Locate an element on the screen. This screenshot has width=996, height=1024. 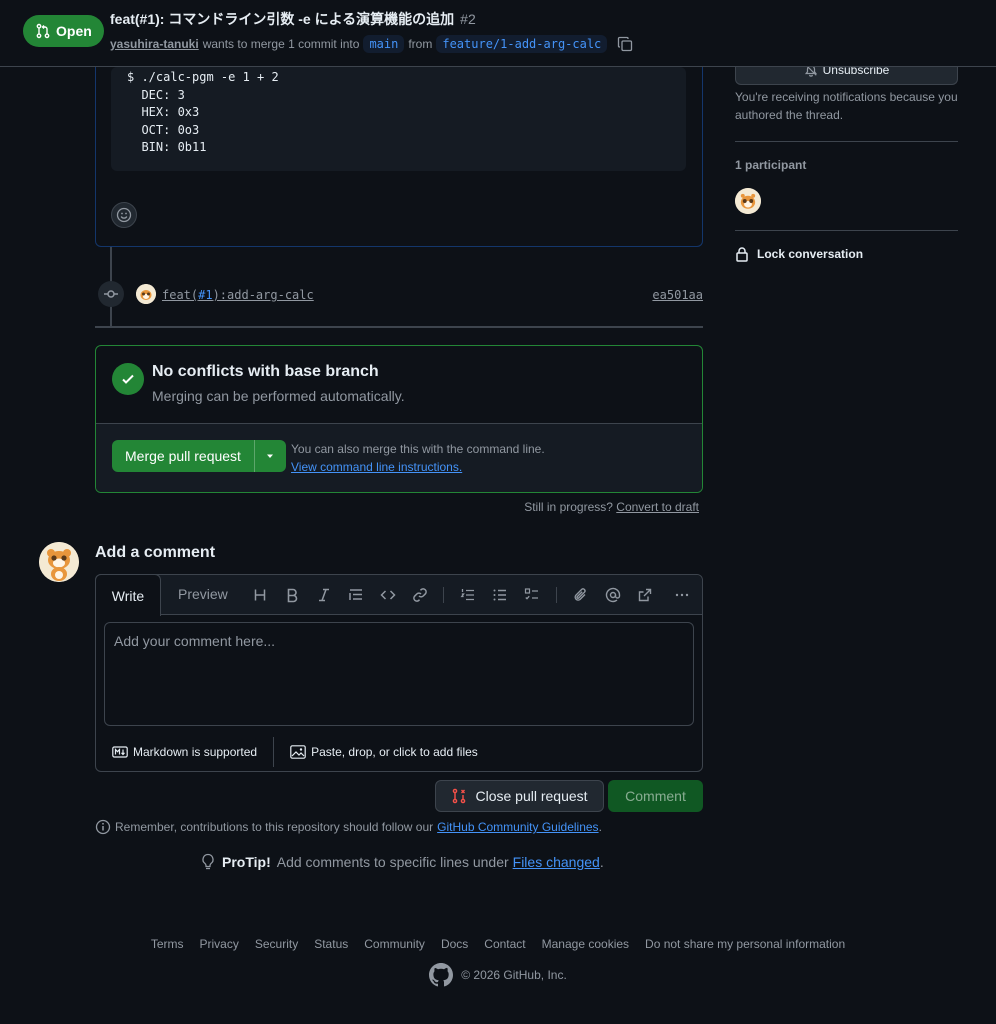
pr-number: #2 is located at coordinates (468, 19).